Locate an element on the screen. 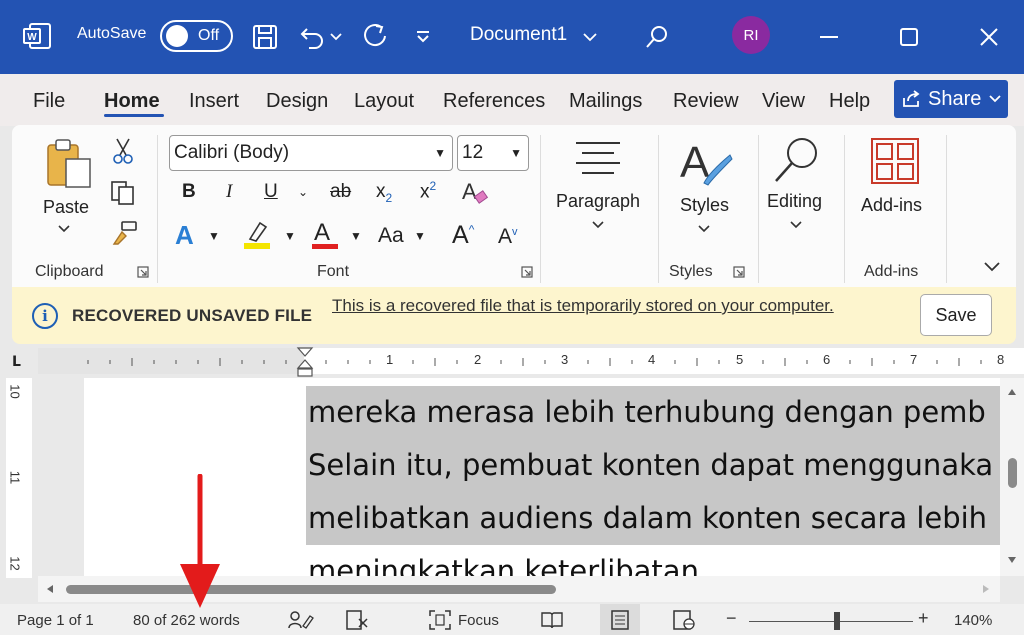  highlight-dropdown-icon: ▼ is located at coordinates (290, 236).